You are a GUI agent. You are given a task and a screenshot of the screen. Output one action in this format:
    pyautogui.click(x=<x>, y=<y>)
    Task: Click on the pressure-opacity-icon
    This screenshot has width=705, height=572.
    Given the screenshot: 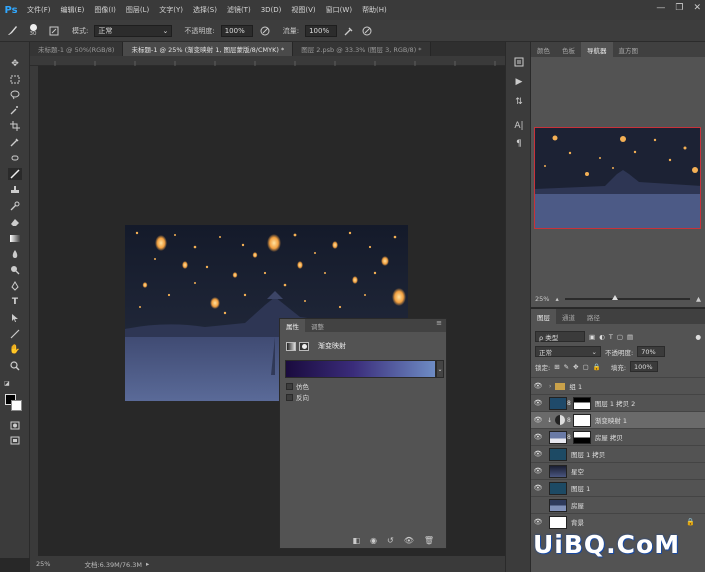 What is the action you would take?
    pyautogui.click(x=265, y=31)
    